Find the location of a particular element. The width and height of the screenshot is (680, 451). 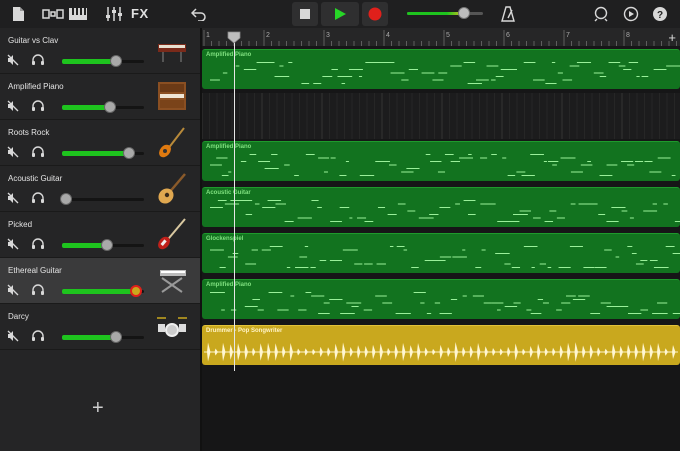

electric-guitar-icon is located at coordinates (172, 142).